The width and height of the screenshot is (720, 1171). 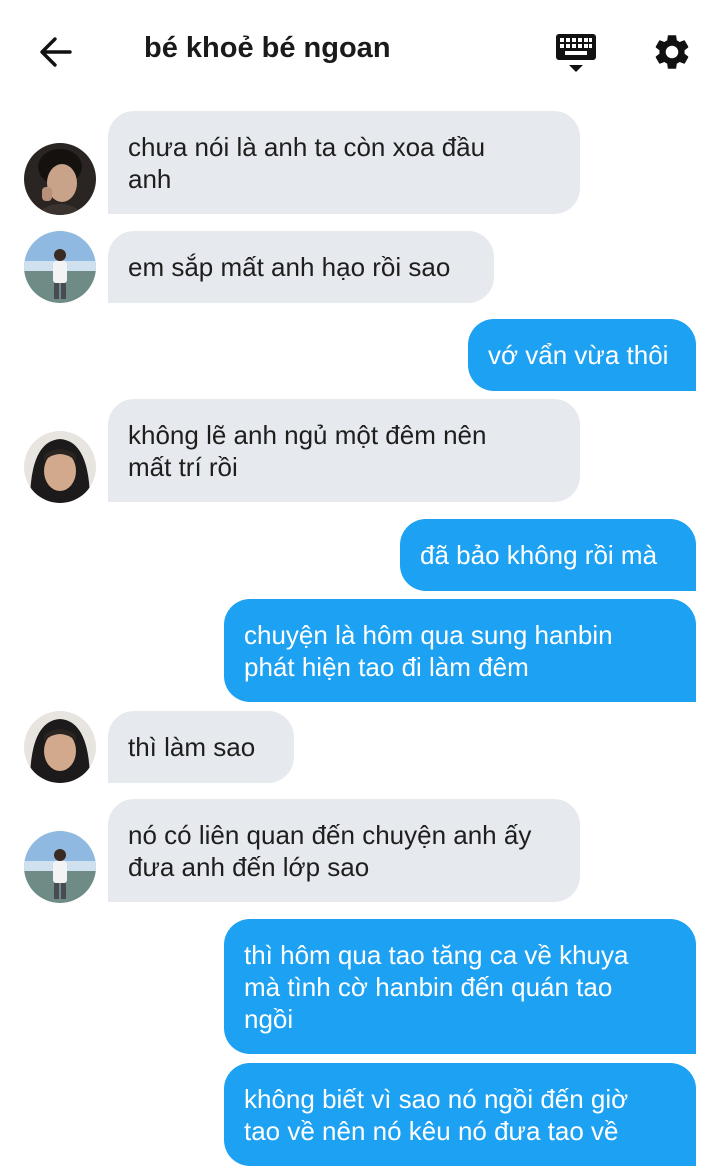 I want to click on keyboard-icon, so click(x=576, y=54).